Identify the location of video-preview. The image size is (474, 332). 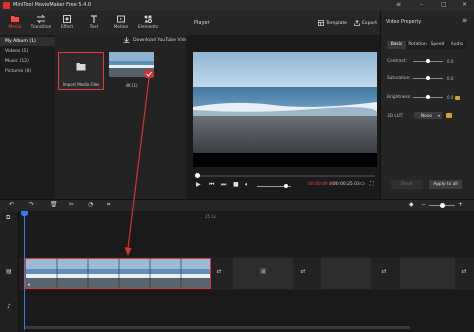
(285, 109).